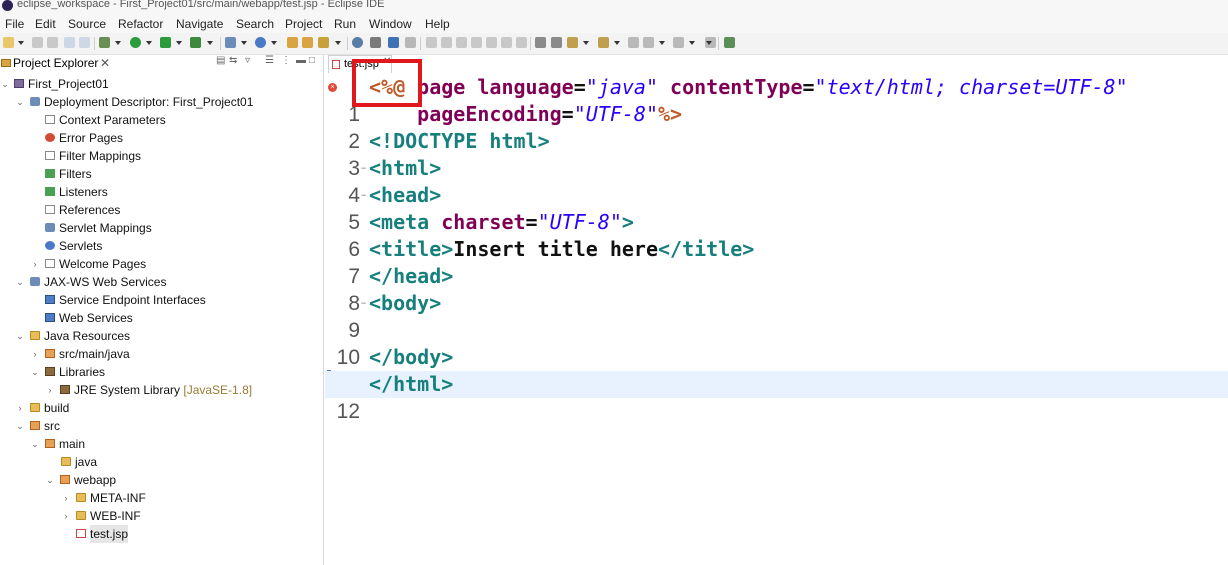  I want to click on run-dropdown-icon, so click(149, 43).